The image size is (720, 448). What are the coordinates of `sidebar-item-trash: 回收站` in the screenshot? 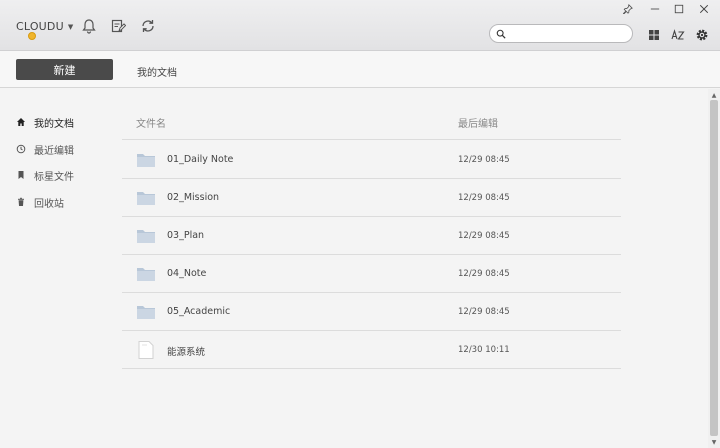 It's located at (66, 202).